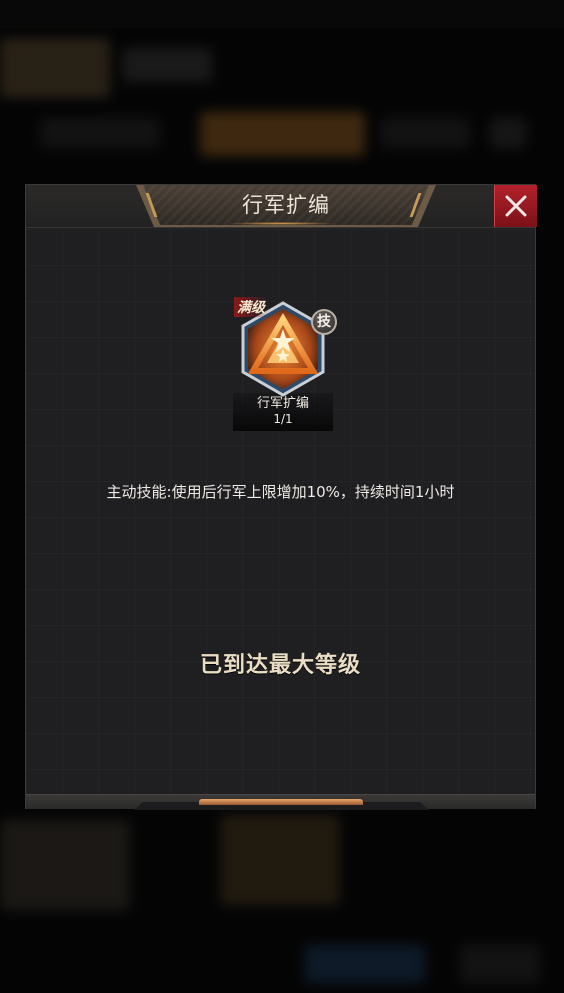  What do you see at coordinates (283, 419) in the screenshot?
I see `skill-level: 1/1` at bounding box center [283, 419].